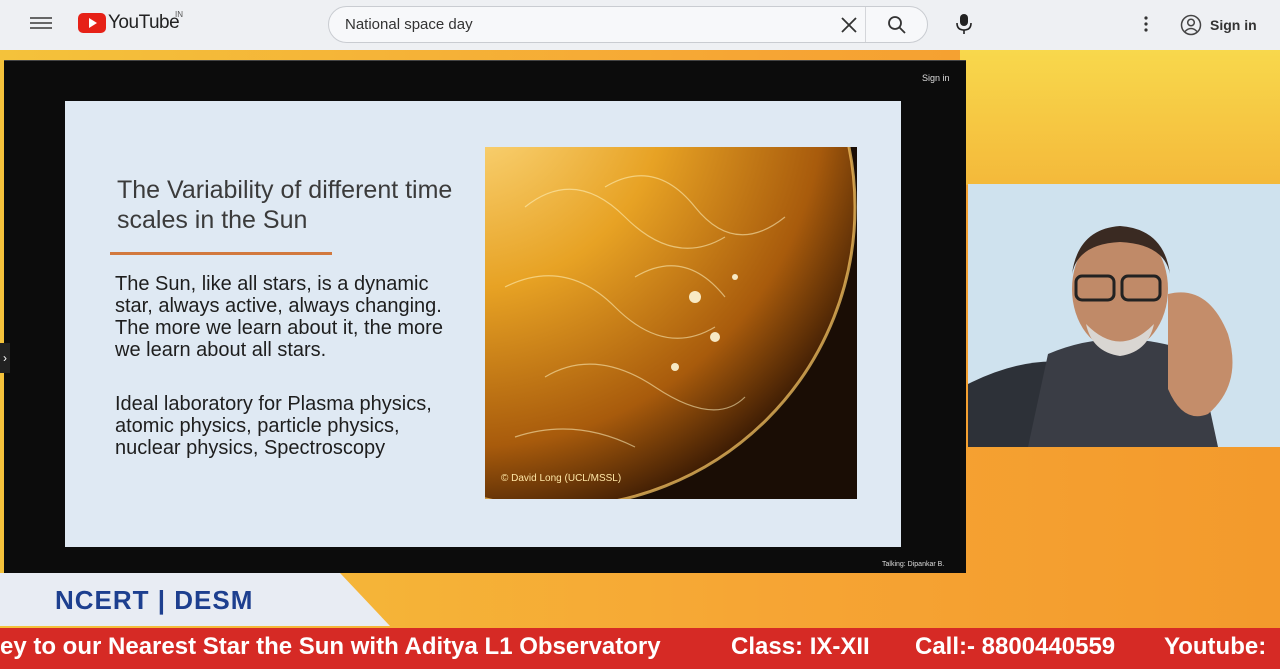 The height and width of the screenshot is (669, 1280). I want to click on ncert-desm-banner: NCERT | DESM, so click(195, 599).